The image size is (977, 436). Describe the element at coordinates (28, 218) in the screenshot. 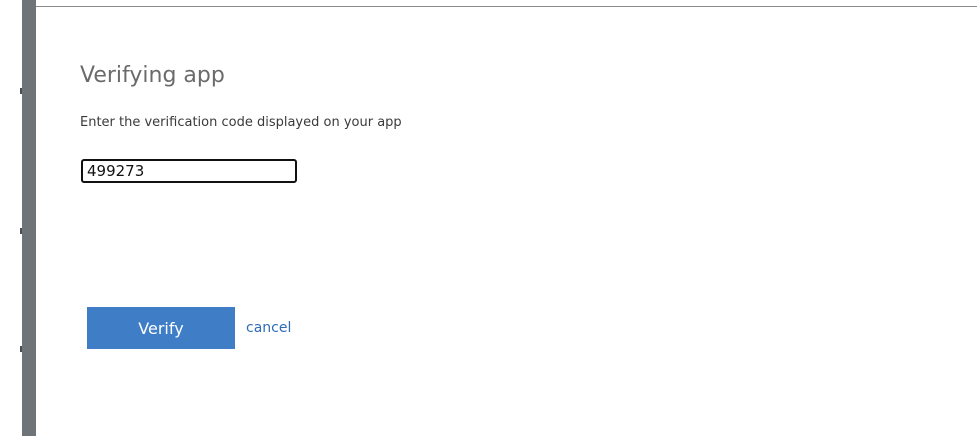

I see `left-edge-bar` at that location.